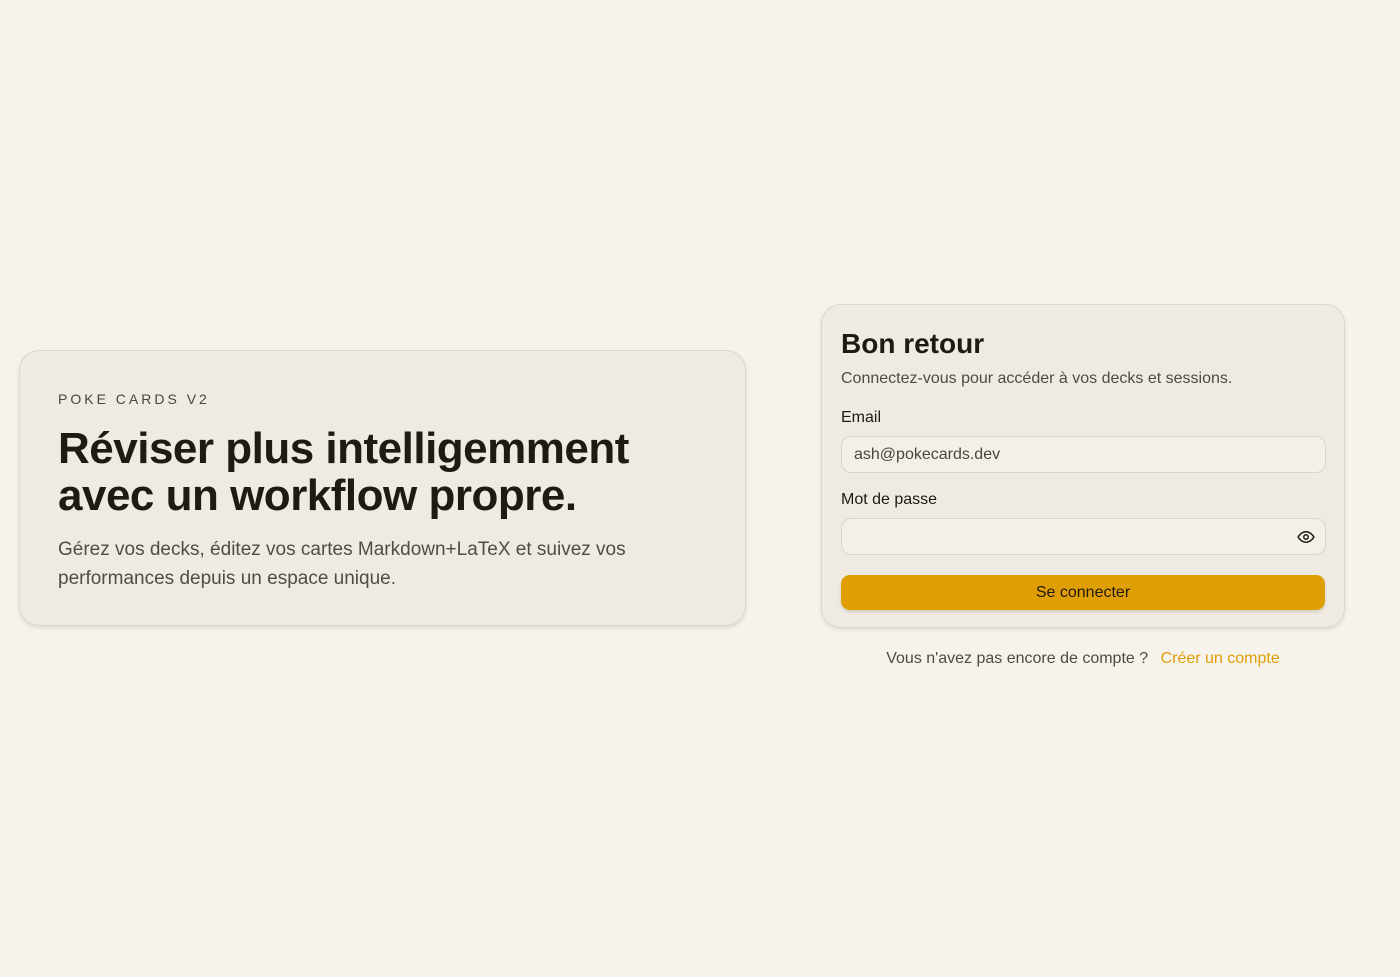  What do you see at coordinates (861, 417) in the screenshot?
I see `email-label: Email` at bounding box center [861, 417].